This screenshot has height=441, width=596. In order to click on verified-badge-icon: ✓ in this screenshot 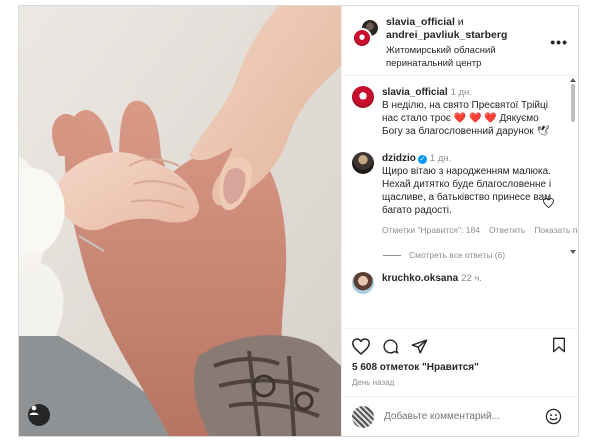, I will do `click(422, 159)`.